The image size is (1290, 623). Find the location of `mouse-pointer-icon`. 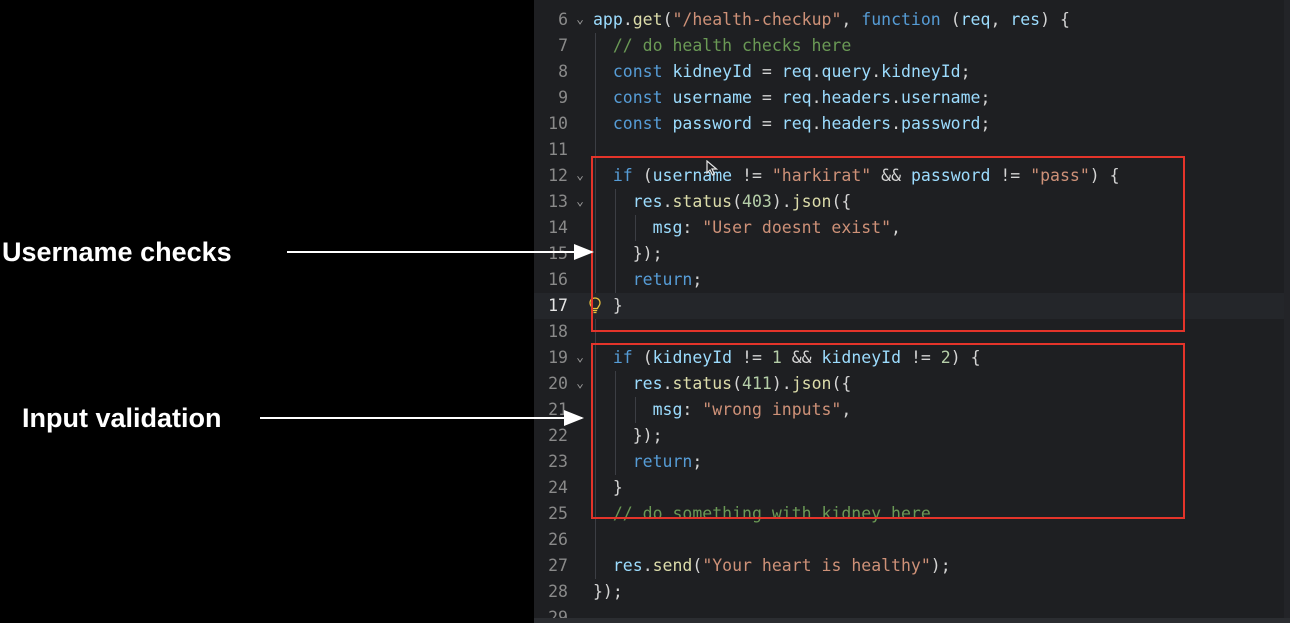

mouse-pointer-icon is located at coordinates (712, 169).